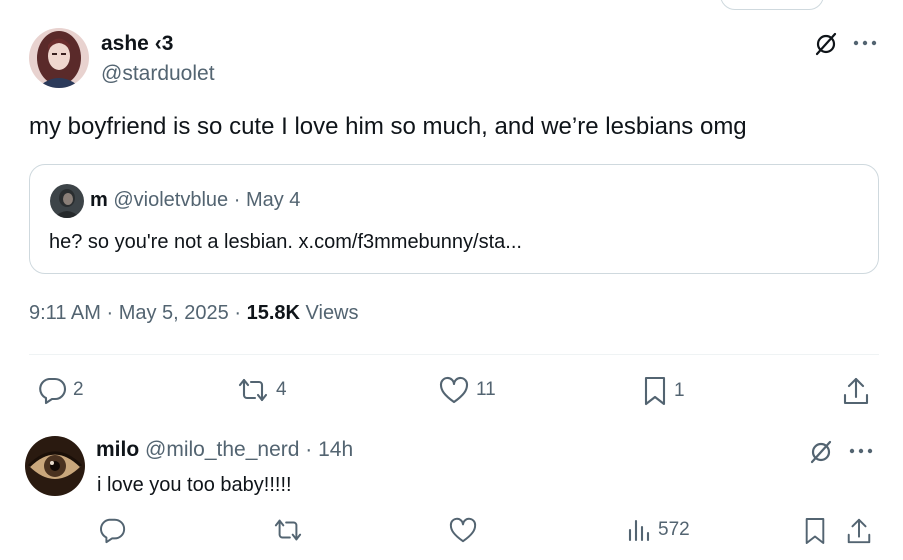 The image size is (903, 560). What do you see at coordinates (99, 200) in the screenshot?
I see `quoted-display-name: m` at bounding box center [99, 200].